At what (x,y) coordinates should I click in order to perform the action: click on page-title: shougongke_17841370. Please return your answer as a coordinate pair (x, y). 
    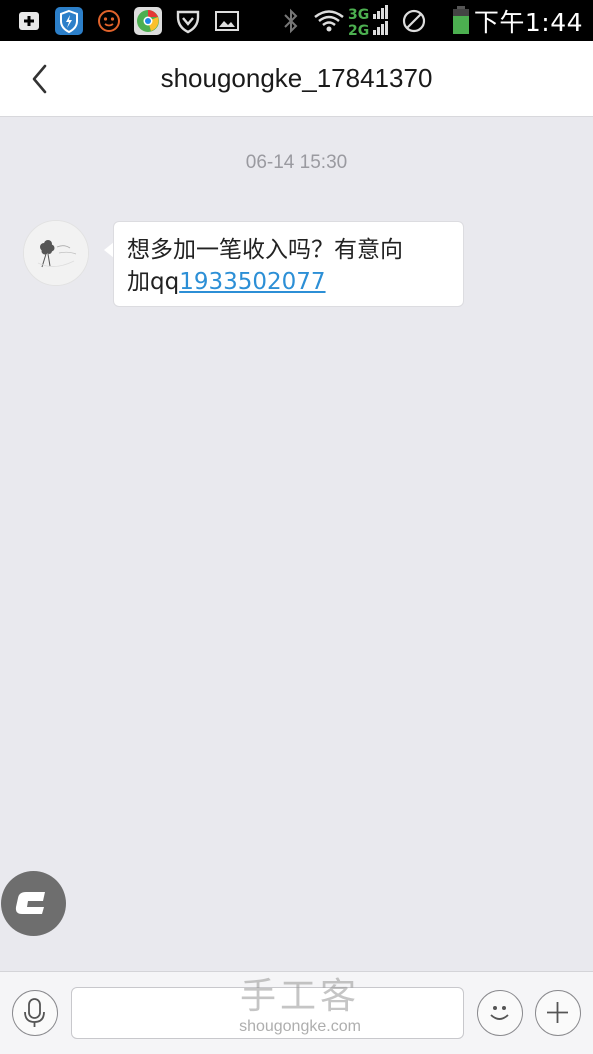
    Looking at the image, I should click on (296, 78).